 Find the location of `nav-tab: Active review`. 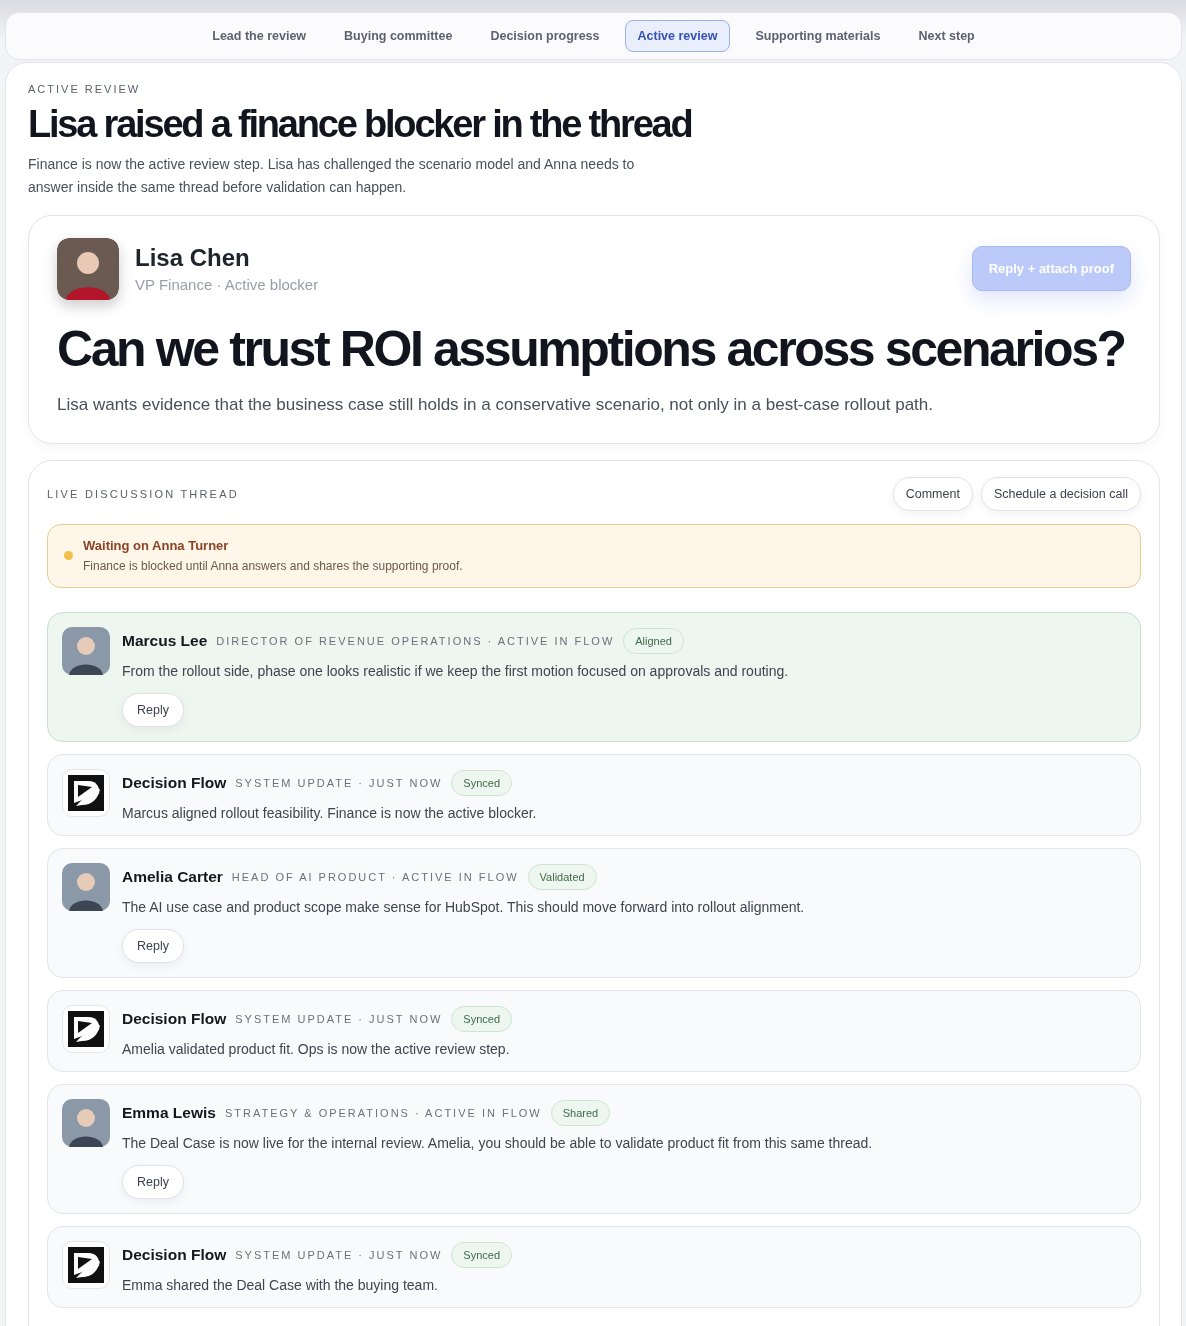

nav-tab: Active review is located at coordinates (677, 36).